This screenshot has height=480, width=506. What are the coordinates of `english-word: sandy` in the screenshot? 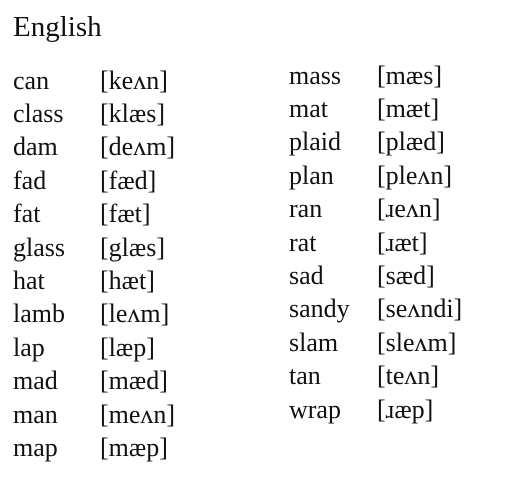 It's located at (319, 309).